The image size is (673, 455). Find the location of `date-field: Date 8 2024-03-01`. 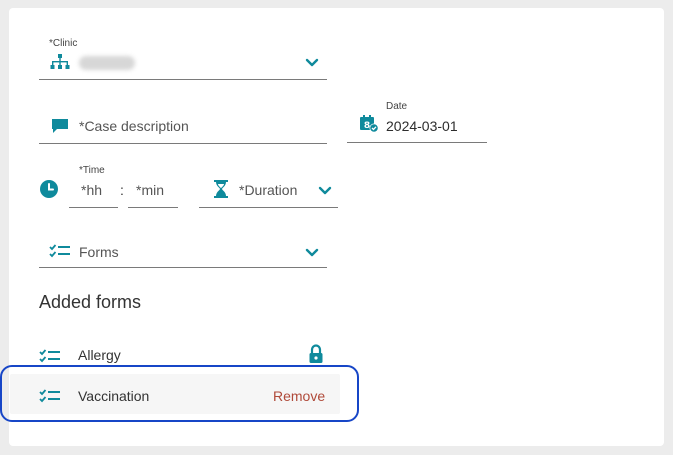

date-field: Date 8 2024-03-01 is located at coordinates (417, 121).